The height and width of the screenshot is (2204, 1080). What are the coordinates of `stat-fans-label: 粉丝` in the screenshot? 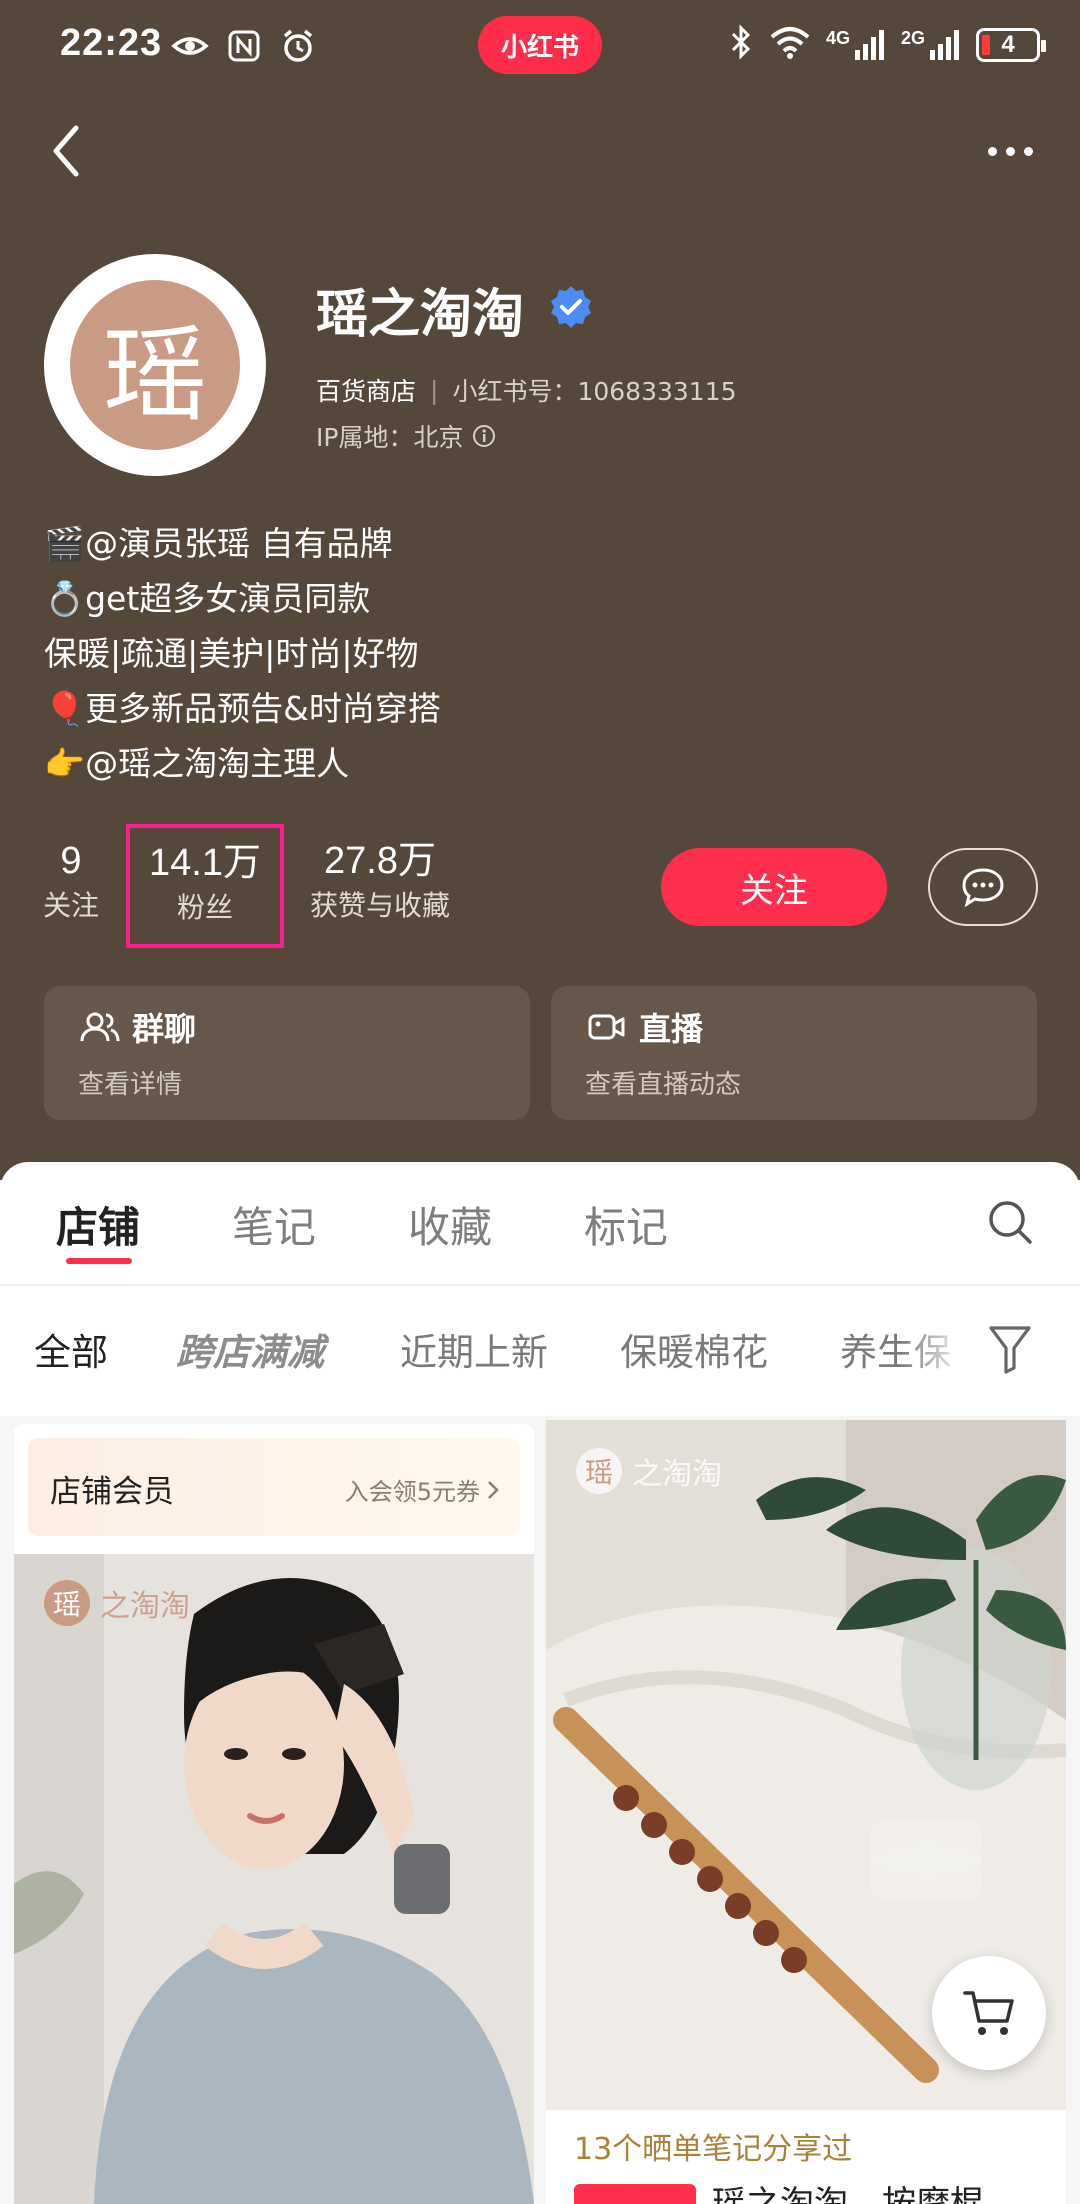 It's located at (204, 907).